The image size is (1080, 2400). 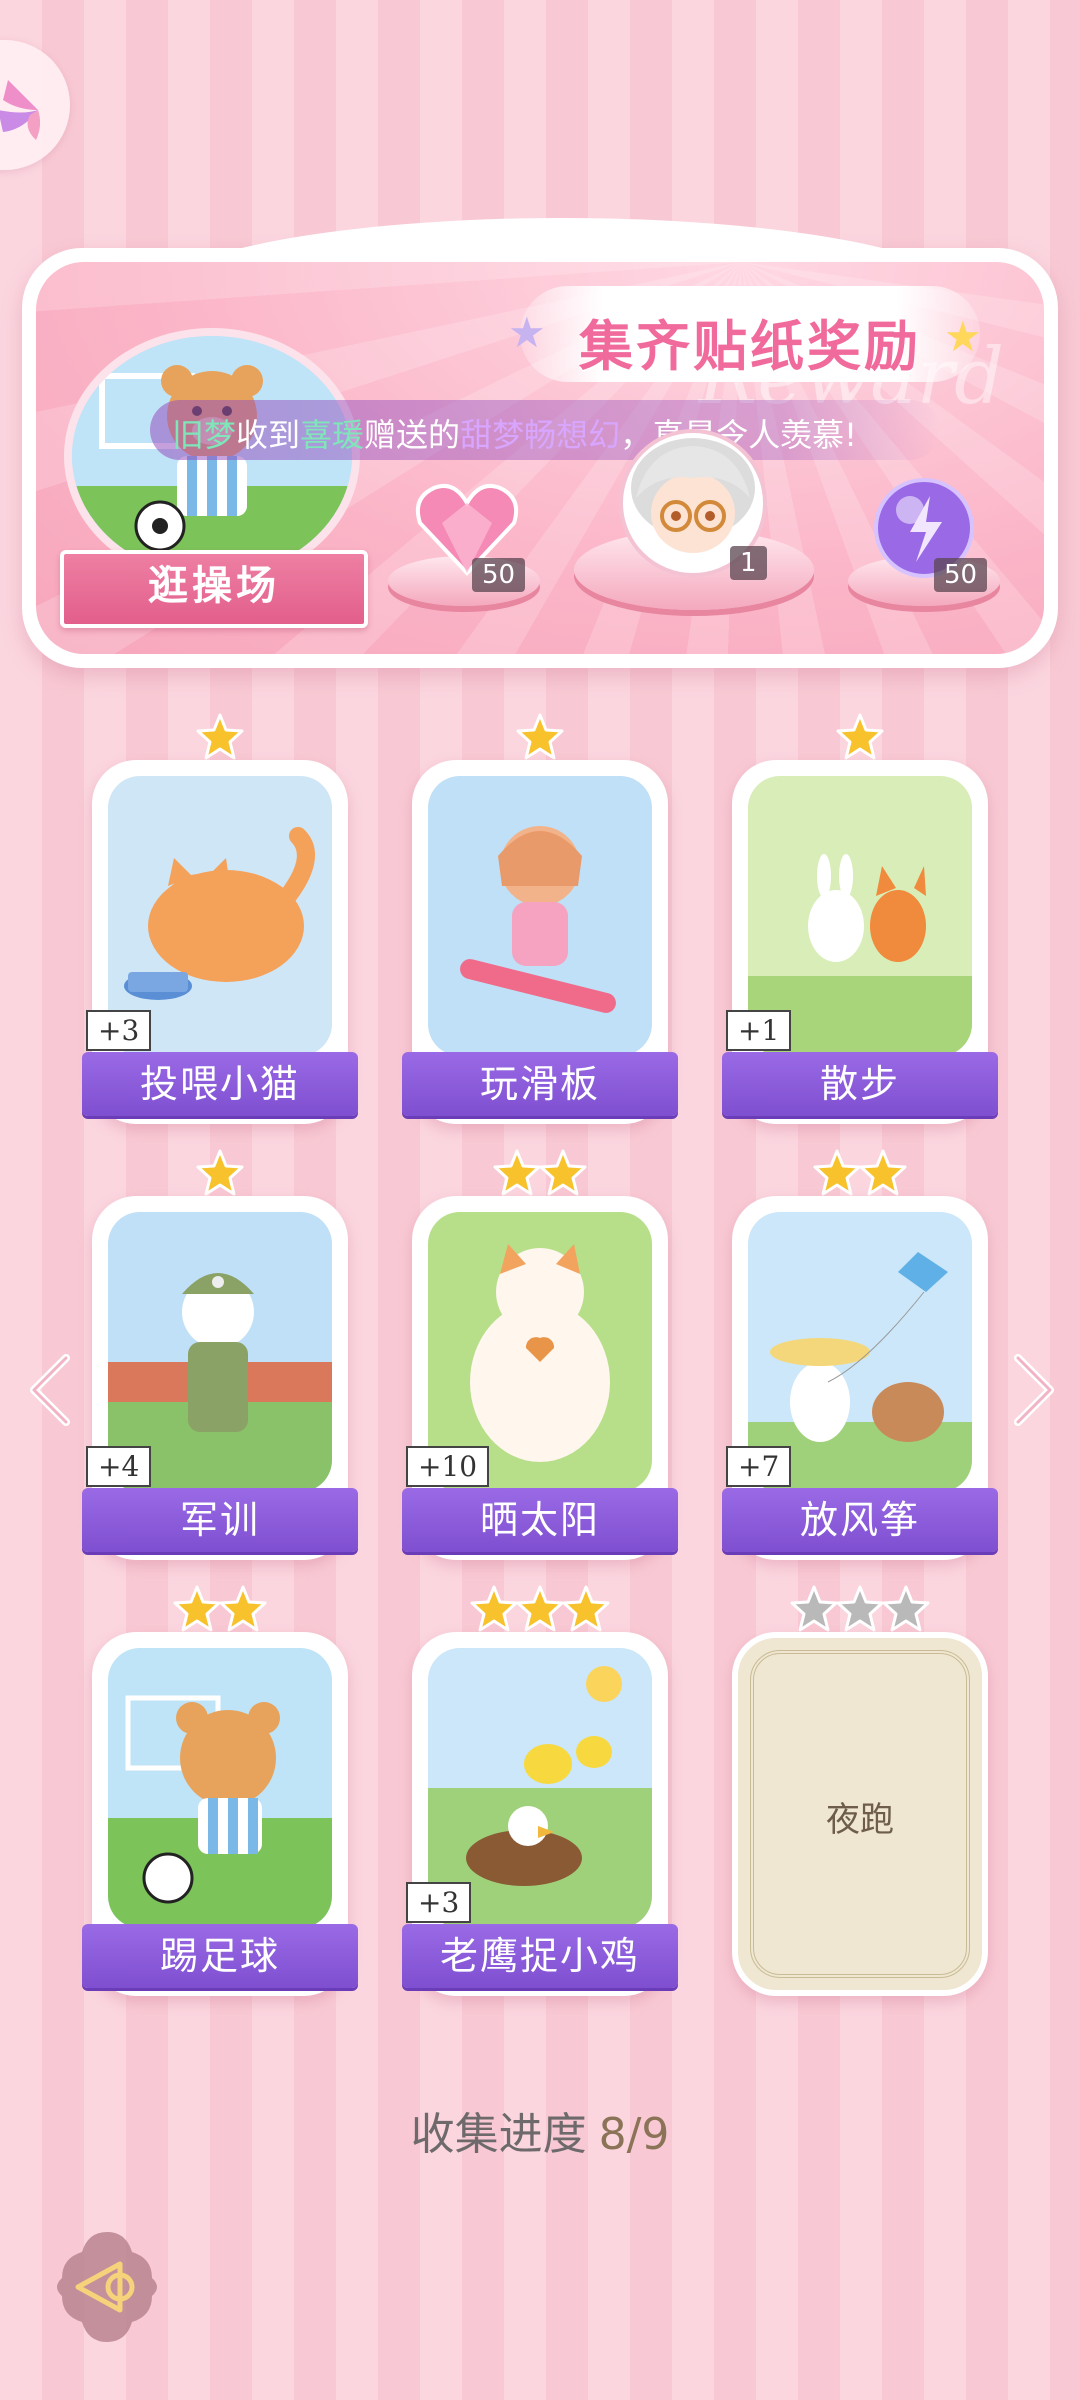 What do you see at coordinates (748, 563) in the screenshot?
I see `reward-count: 1` at bounding box center [748, 563].